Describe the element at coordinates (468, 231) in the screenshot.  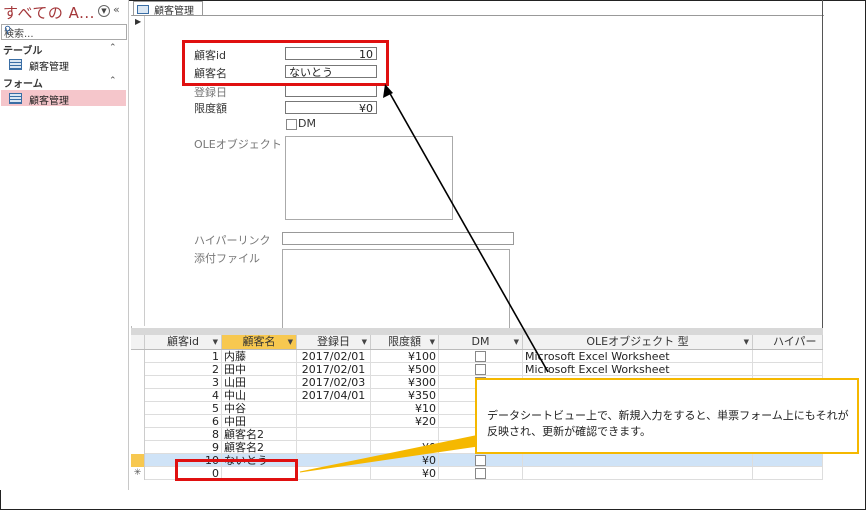
I see `arrow-line` at that location.